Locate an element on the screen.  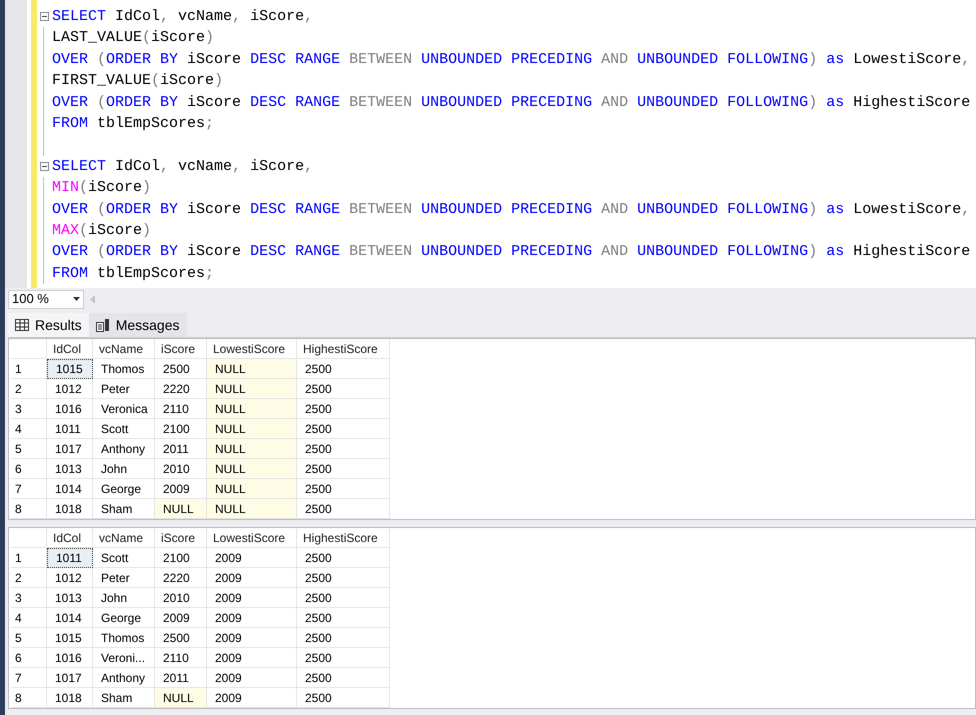
code-line: OVER (ORDER BY iScore DESC RANGE BETWEEN UNBOUNDED PRECEDING AND UNBOUNDED FOLLOWING) as LowestiScore, is located at coordinates (510, 60).